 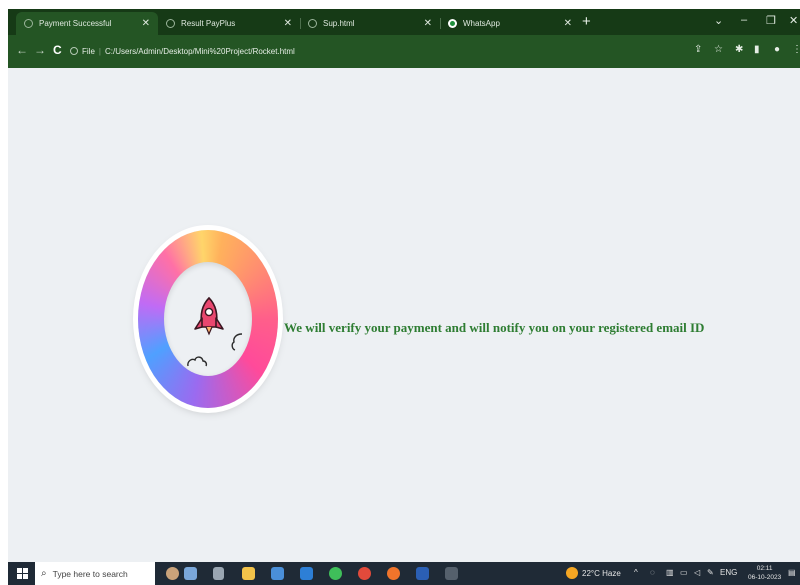 I want to click on menu-icon: ⋮, so click(x=796, y=49).